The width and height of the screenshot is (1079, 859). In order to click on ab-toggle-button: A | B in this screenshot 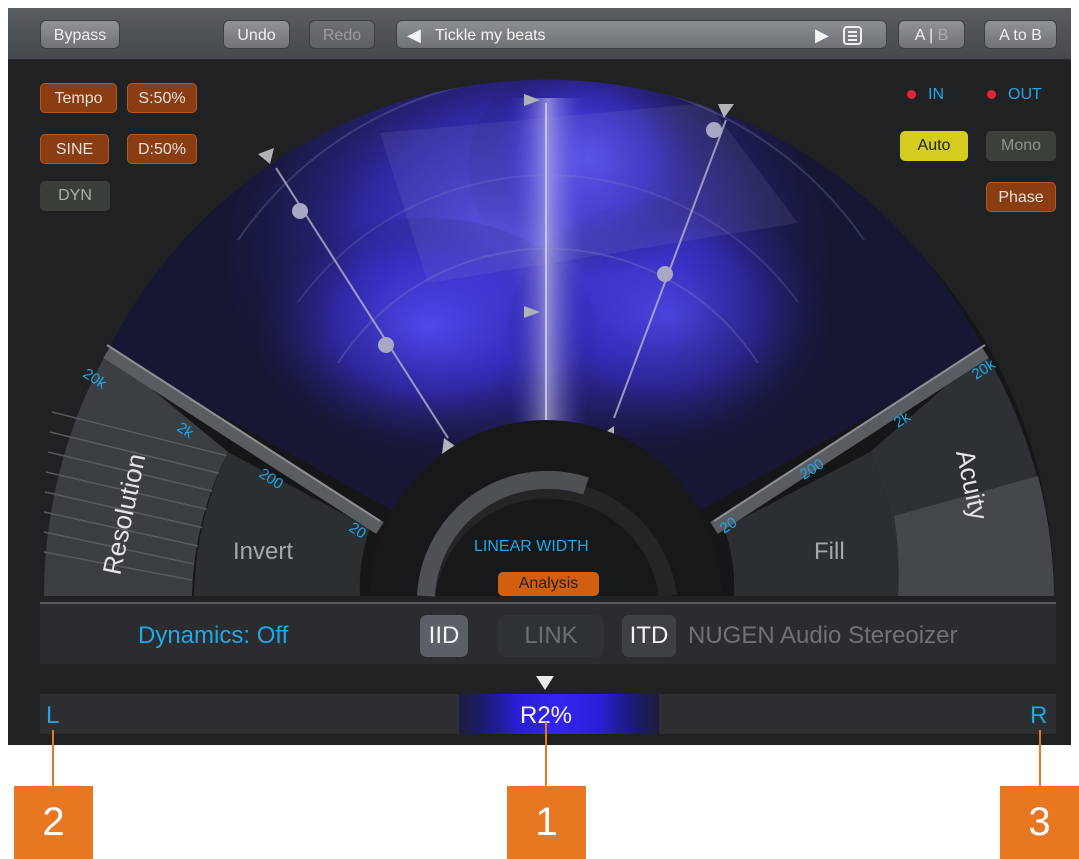, I will do `click(931, 34)`.